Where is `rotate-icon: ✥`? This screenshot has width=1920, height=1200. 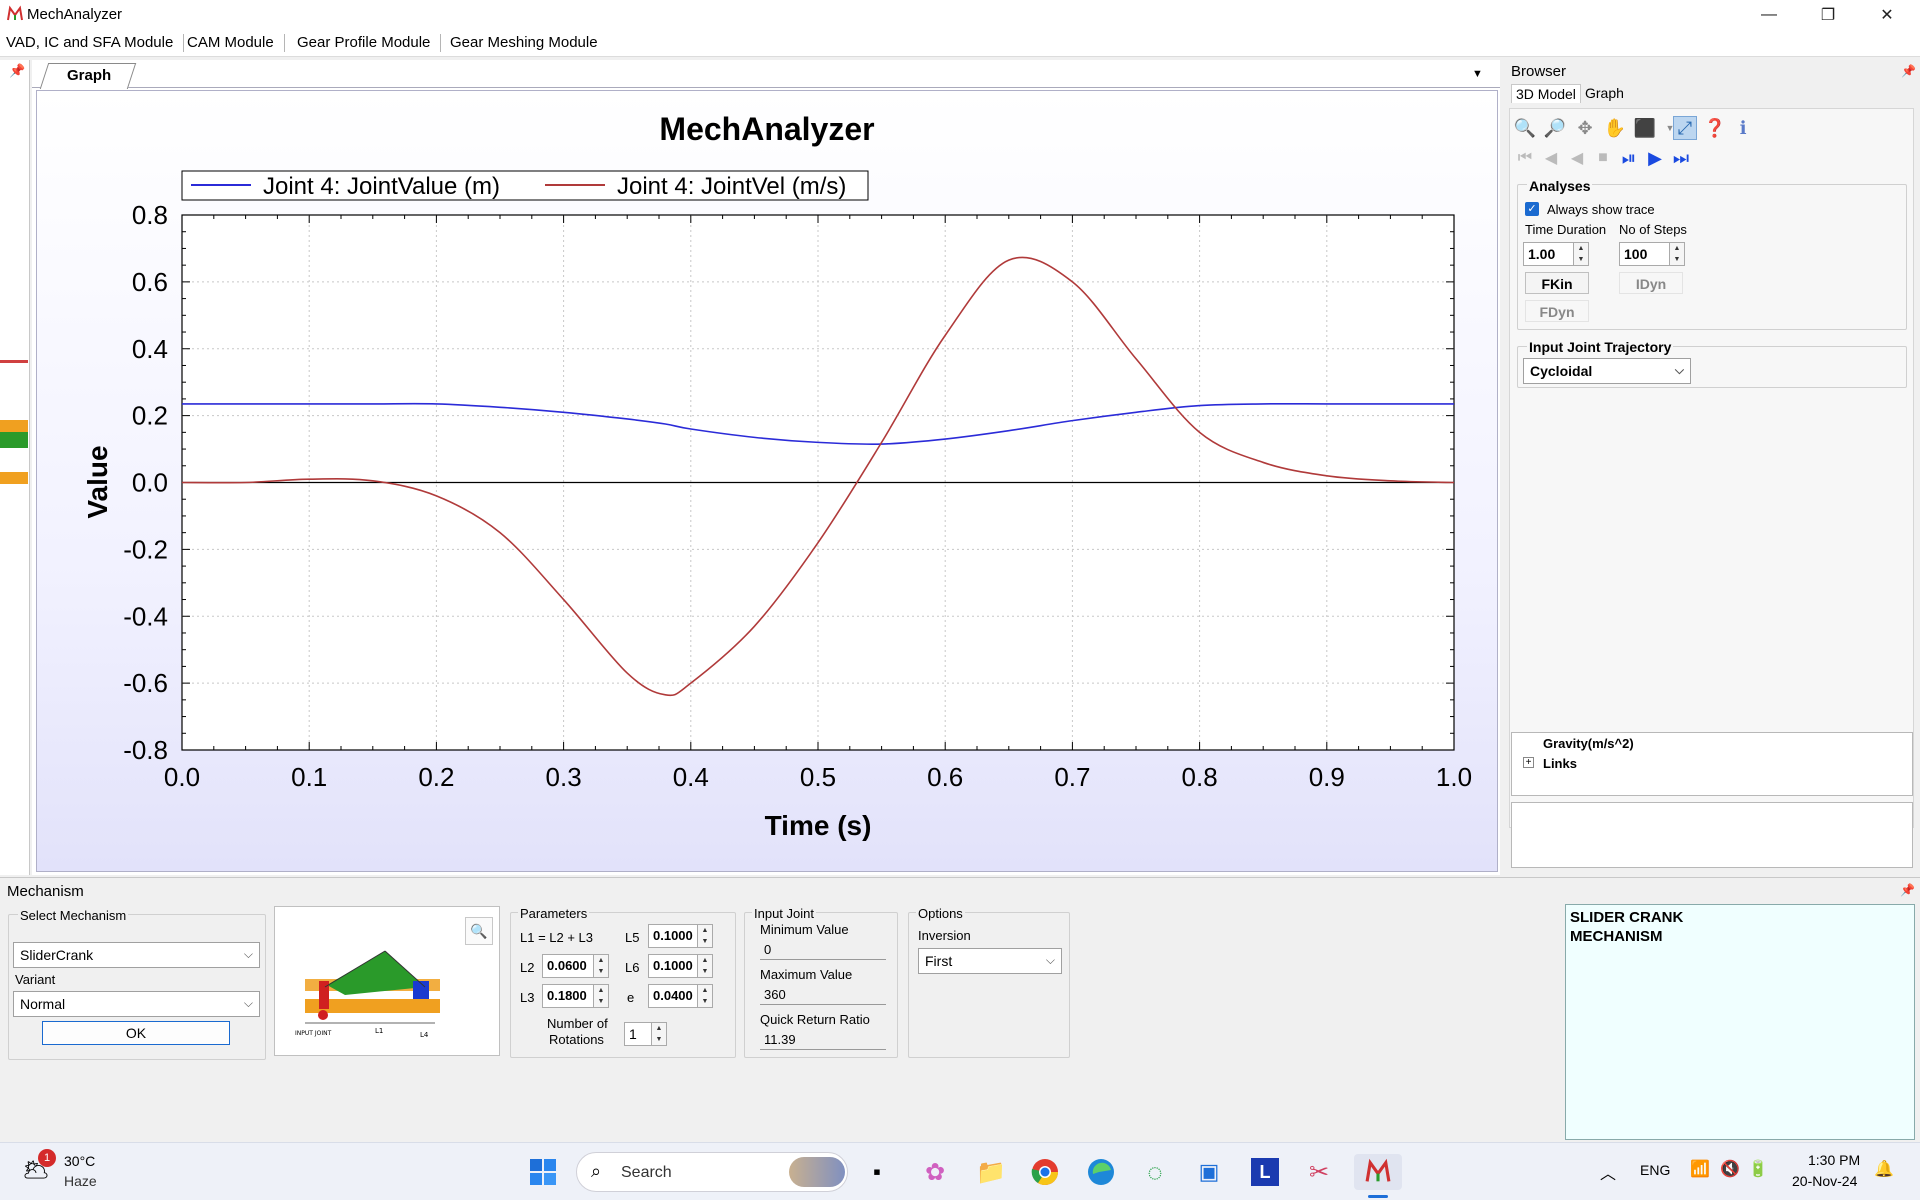
rotate-icon: ✥ is located at coordinates (1585, 128).